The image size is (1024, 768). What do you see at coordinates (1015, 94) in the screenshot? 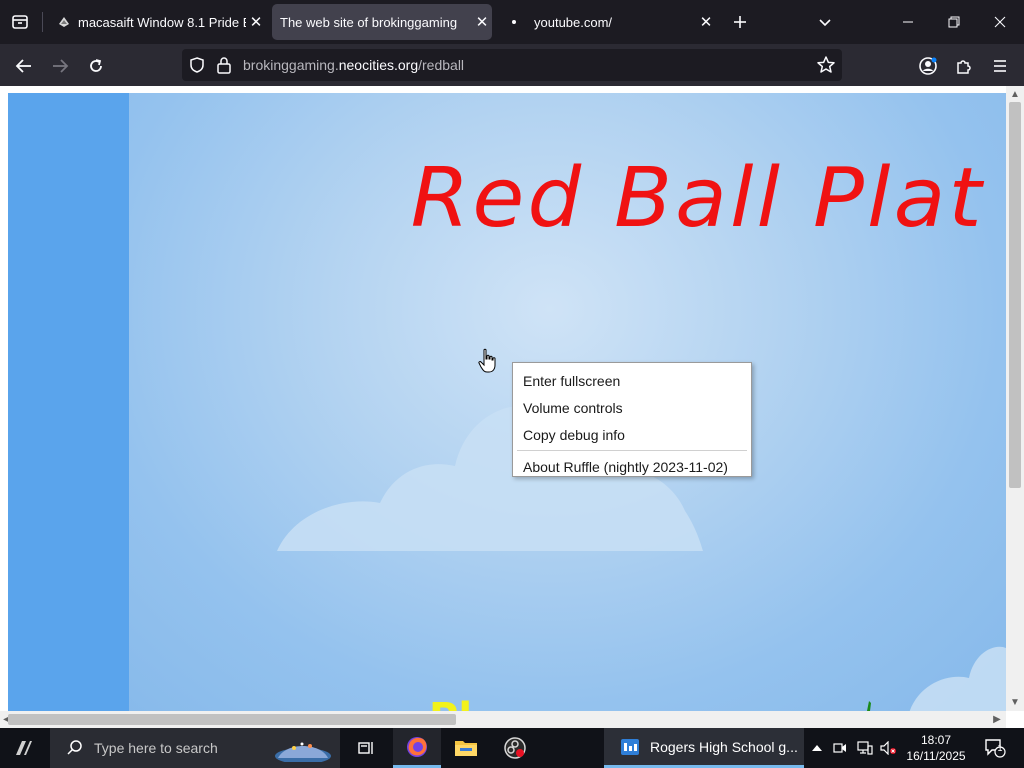
I see `scroll-up-arrow-icon: ▲` at bounding box center [1015, 94].